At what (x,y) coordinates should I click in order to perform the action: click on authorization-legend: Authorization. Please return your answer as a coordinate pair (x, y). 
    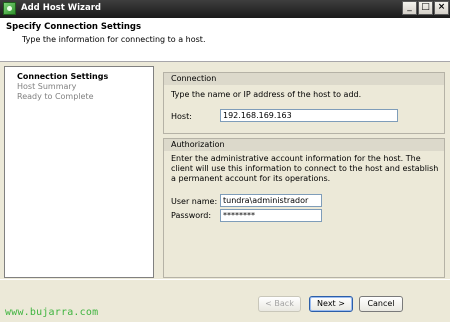
    Looking at the image, I should click on (304, 145).